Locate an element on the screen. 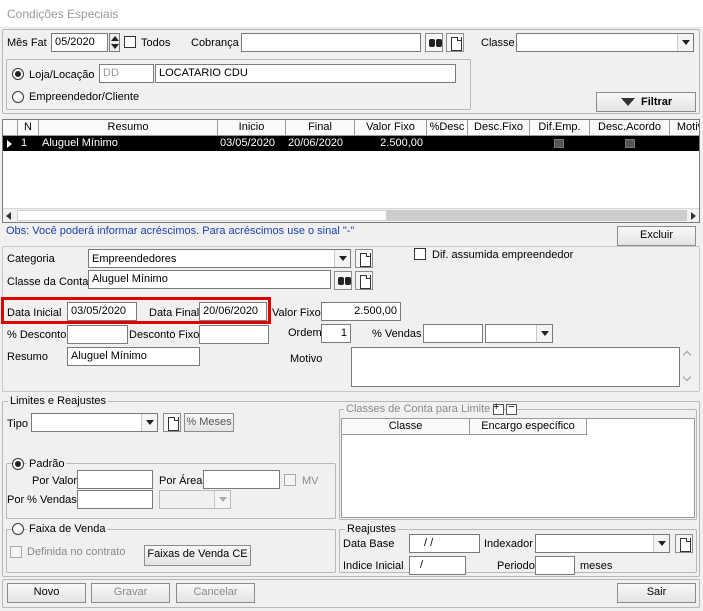  por-vendas-select is located at coordinates (195, 499).